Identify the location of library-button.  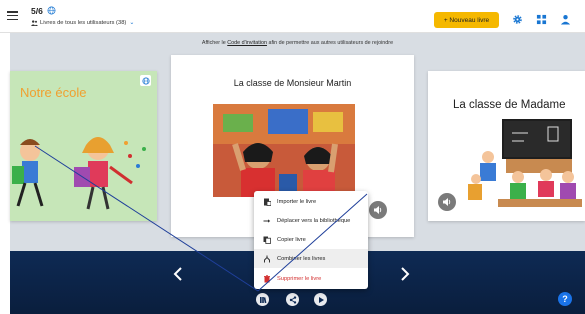
(262, 299).